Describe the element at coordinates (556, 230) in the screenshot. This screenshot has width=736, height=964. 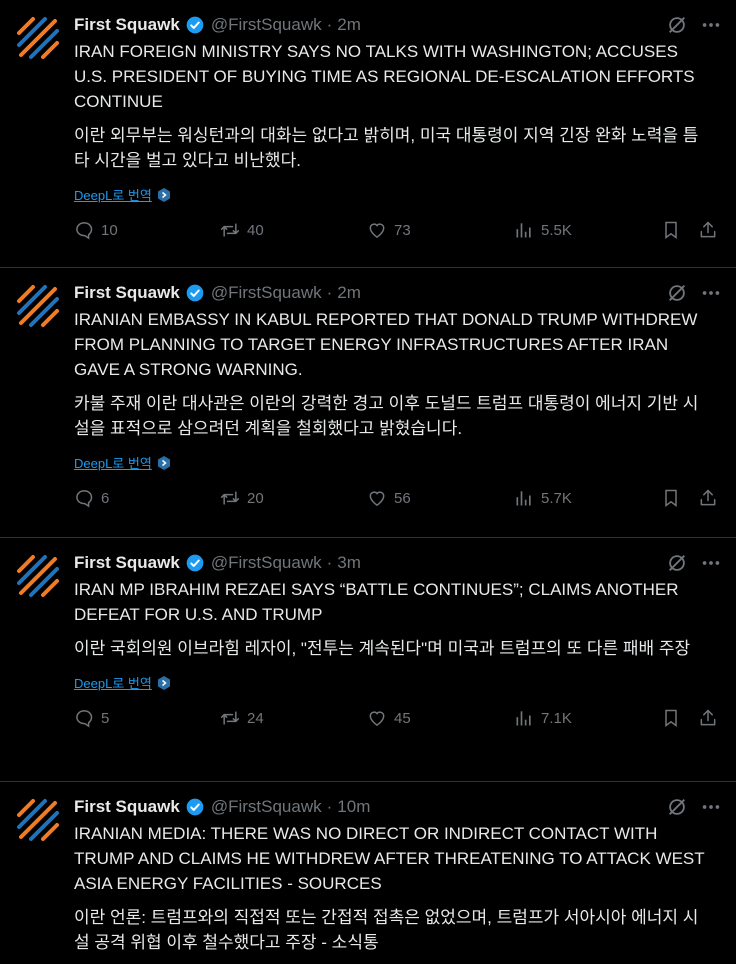
I see `view-count: 5.5K` at that location.